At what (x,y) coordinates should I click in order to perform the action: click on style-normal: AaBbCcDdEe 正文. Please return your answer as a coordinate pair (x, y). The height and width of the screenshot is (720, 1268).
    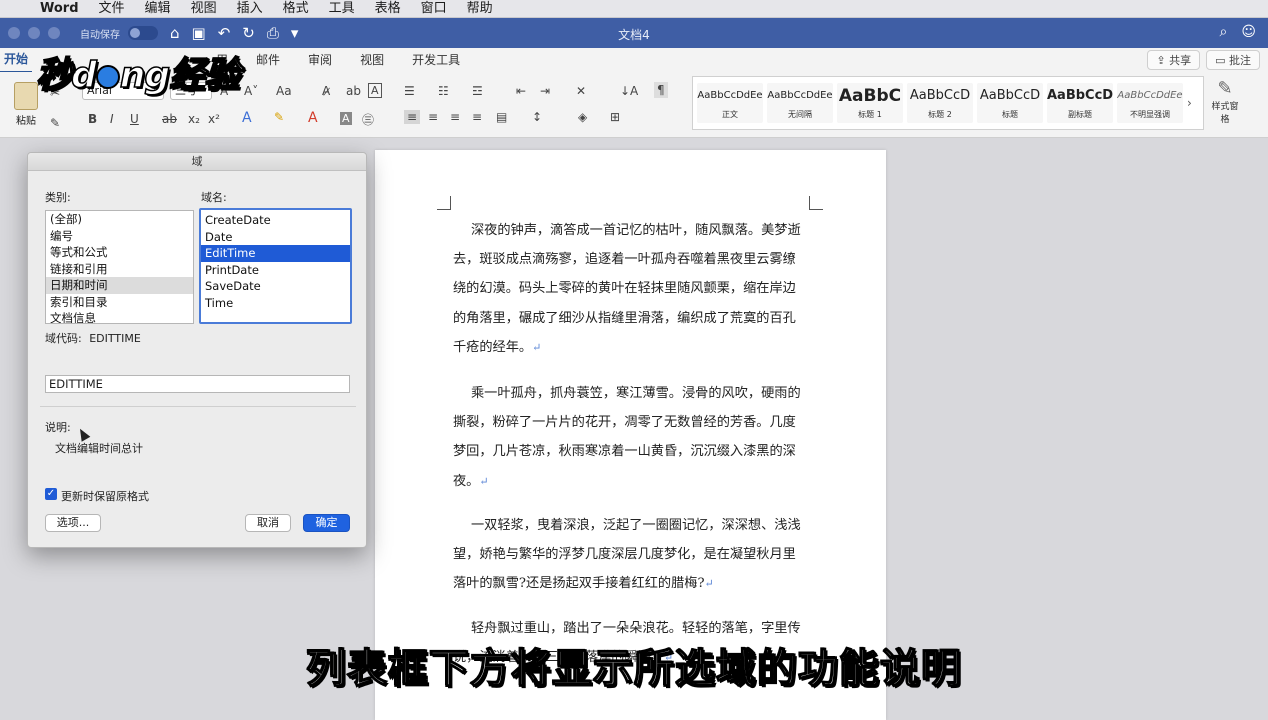
    Looking at the image, I should click on (730, 103).